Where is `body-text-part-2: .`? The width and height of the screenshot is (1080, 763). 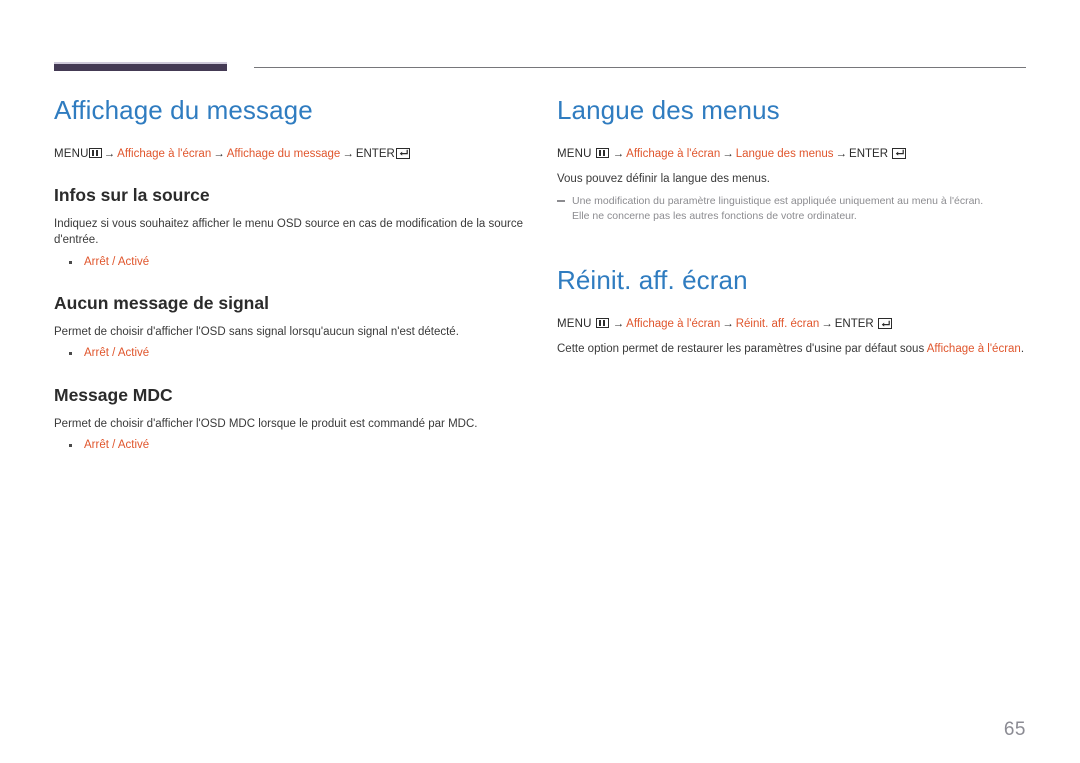 body-text-part-2: . is located at coordinates (1022, 349).